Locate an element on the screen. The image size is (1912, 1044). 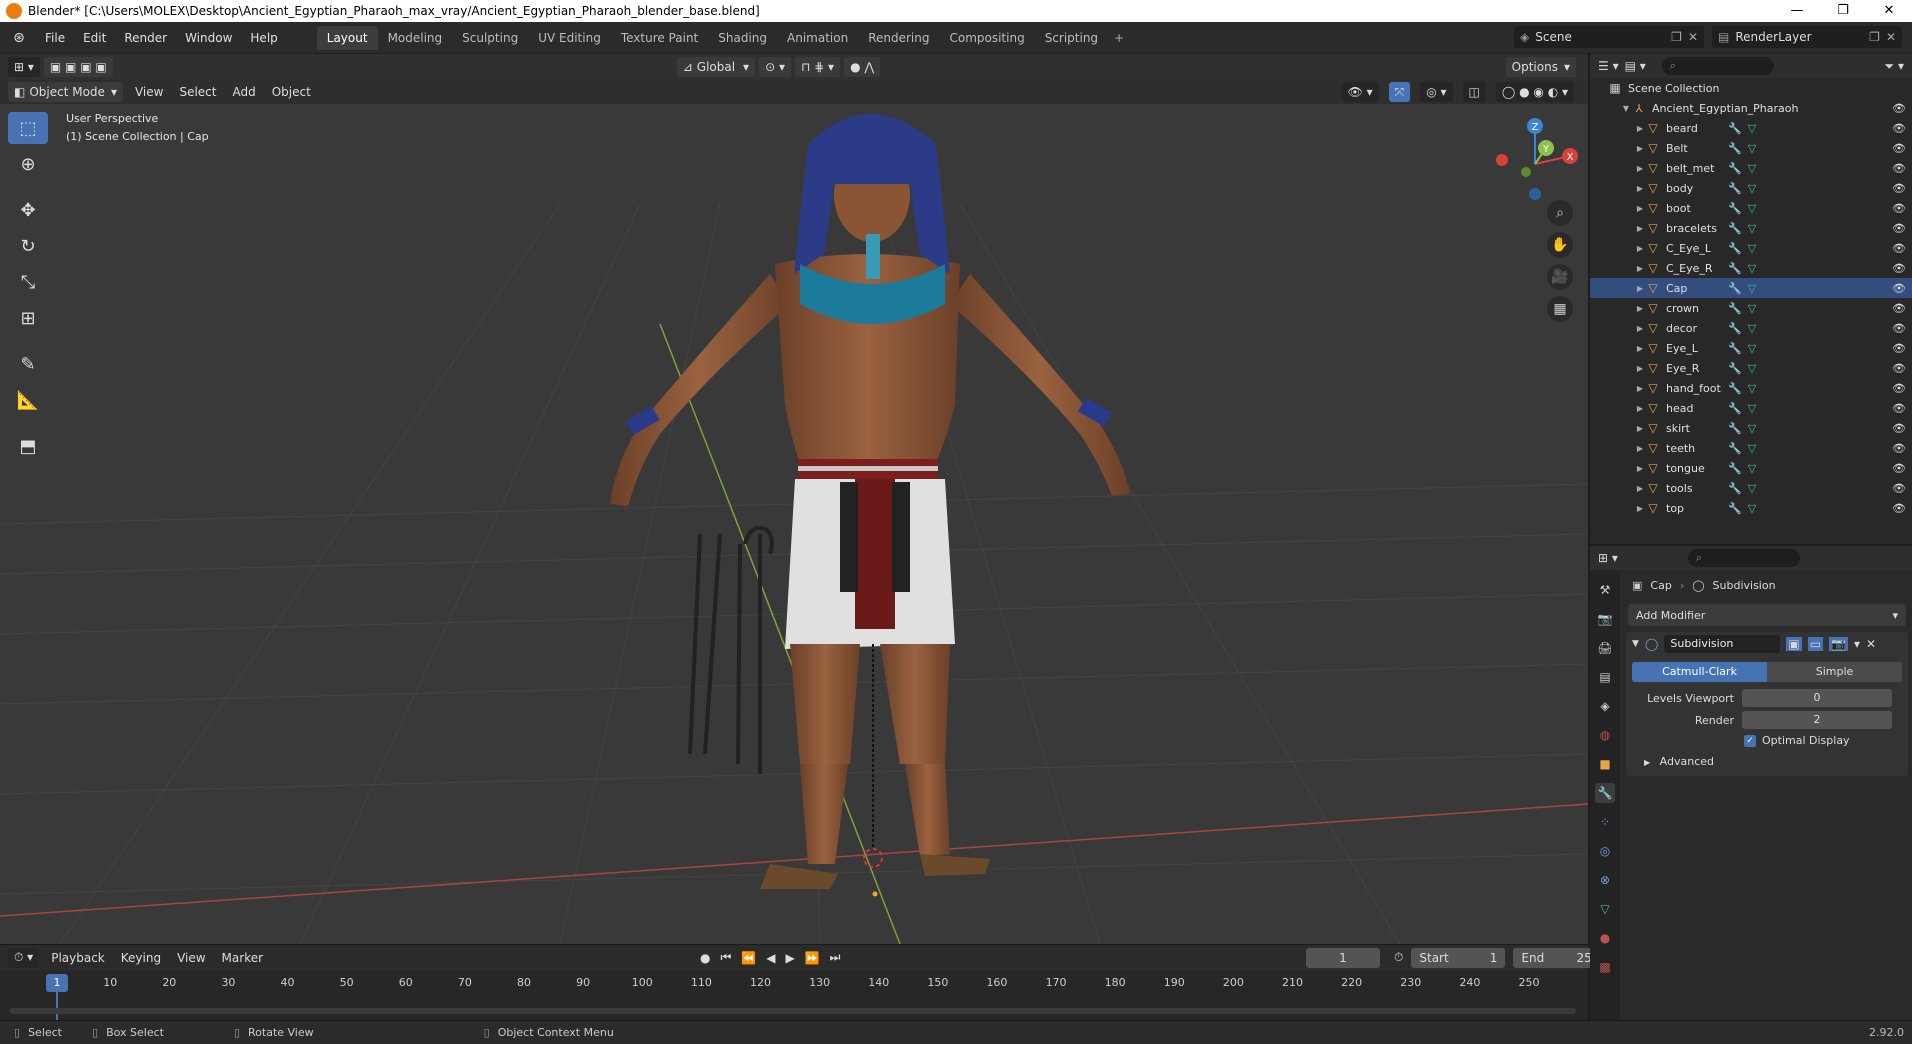
start-frame-field: Start 1 is located at coordinates (1458, 957).